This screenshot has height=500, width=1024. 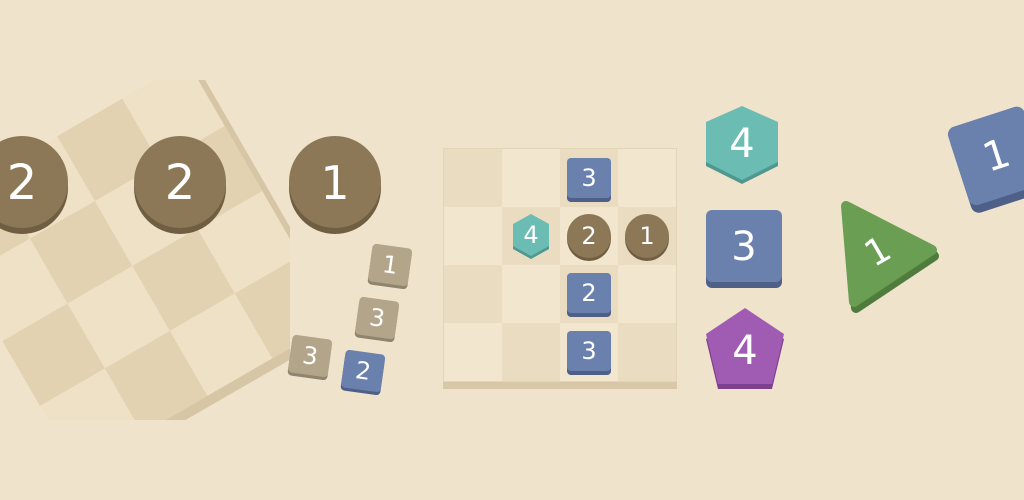 I want to click on board-piece-circle: 2, so click(x=589, y=237).